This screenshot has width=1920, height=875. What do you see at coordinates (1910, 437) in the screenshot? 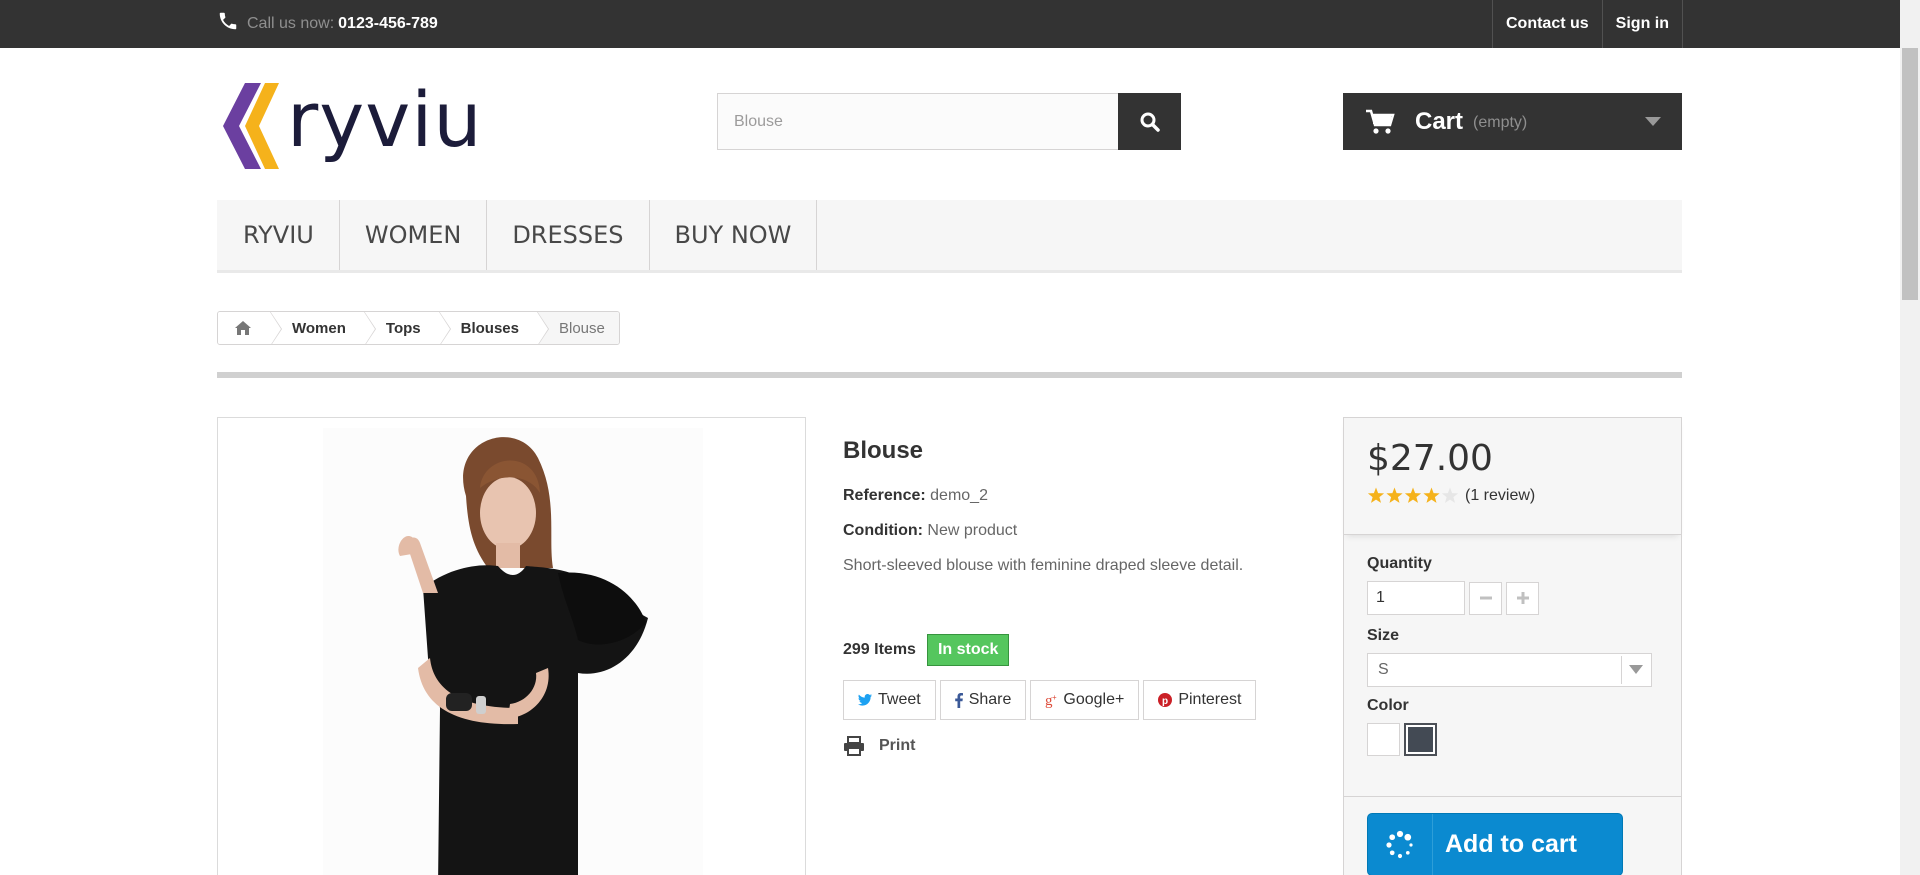
I see `page-scrollbar` at bounding box center [1910, 437].